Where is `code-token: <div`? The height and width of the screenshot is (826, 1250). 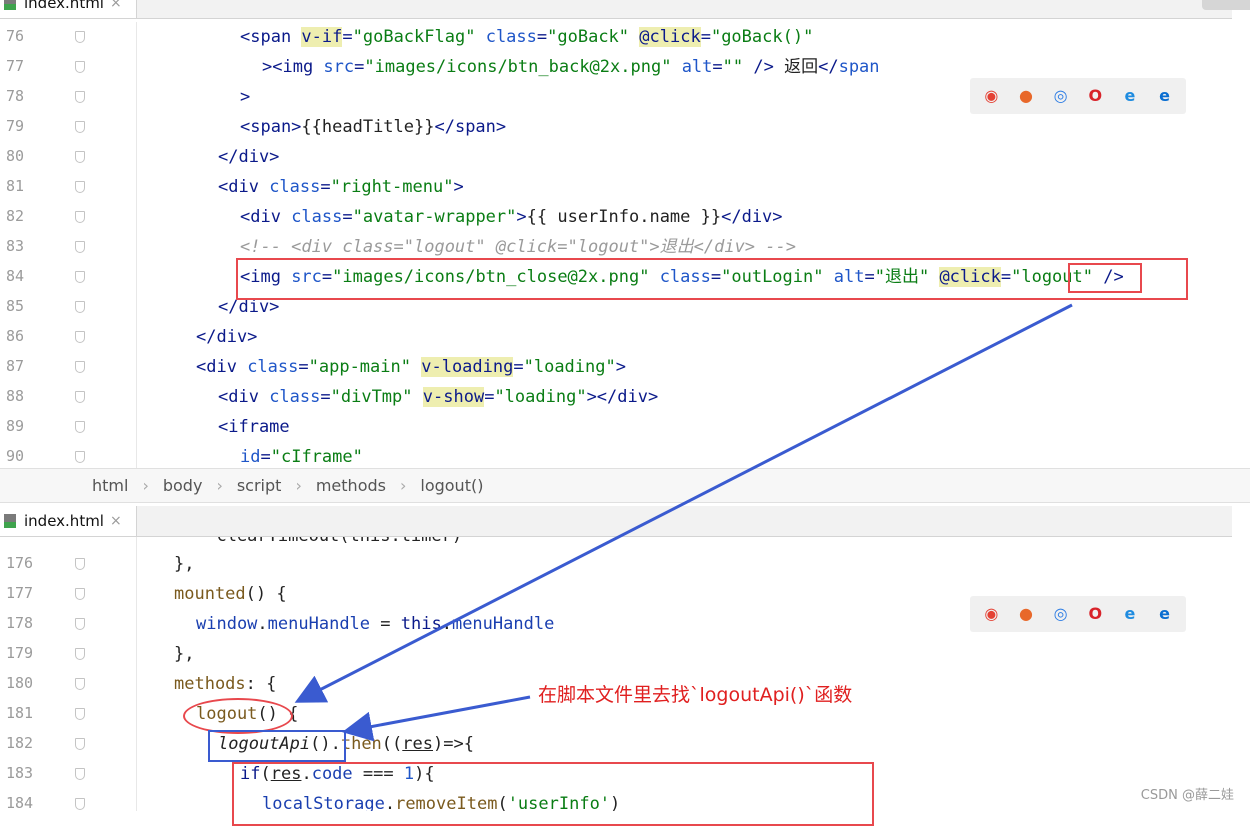 code-token: <div is located at coordinates (266, 217).